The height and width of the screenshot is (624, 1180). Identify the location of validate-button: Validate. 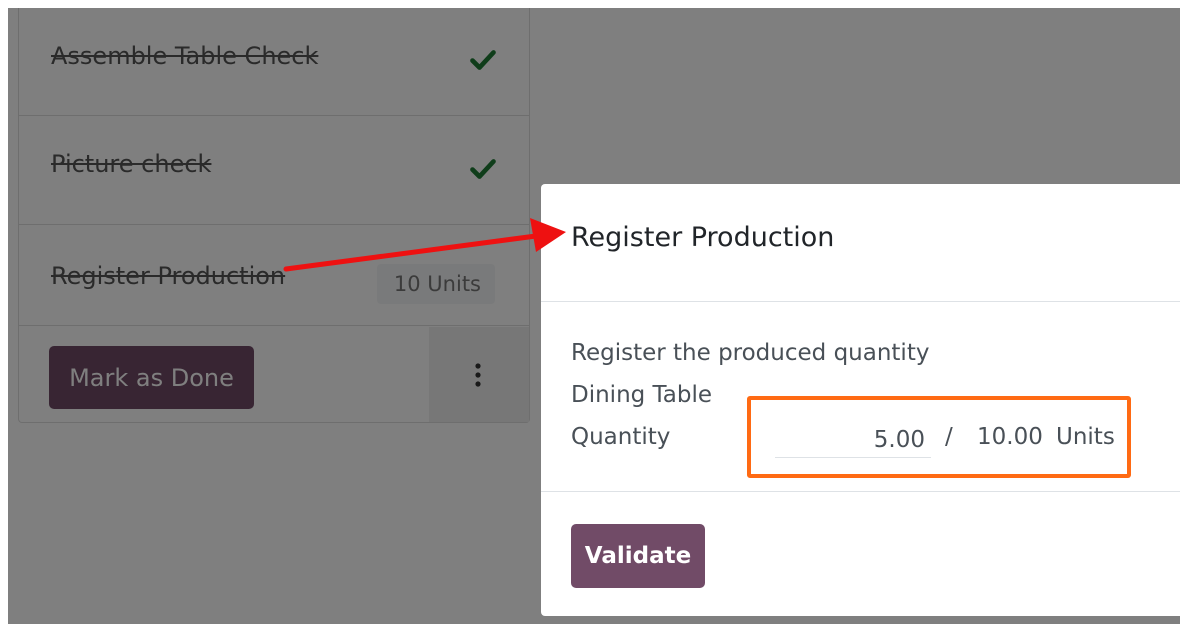
(638, 556).